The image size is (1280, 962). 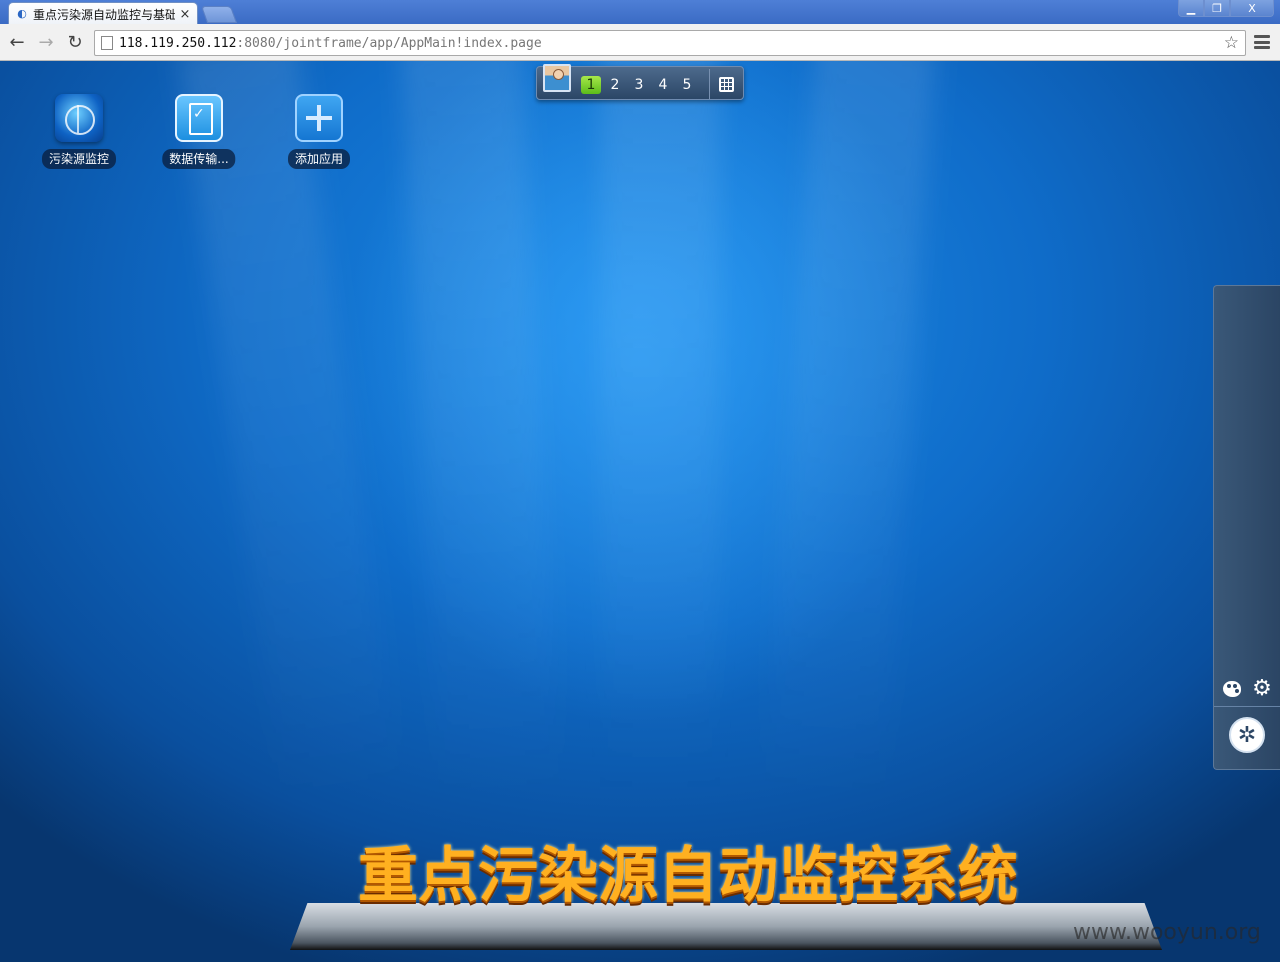 What do you see at coordinates (591, 85) in the screenshot?
I see `desktop-page-1: 1` at bounding box center [591, 85].